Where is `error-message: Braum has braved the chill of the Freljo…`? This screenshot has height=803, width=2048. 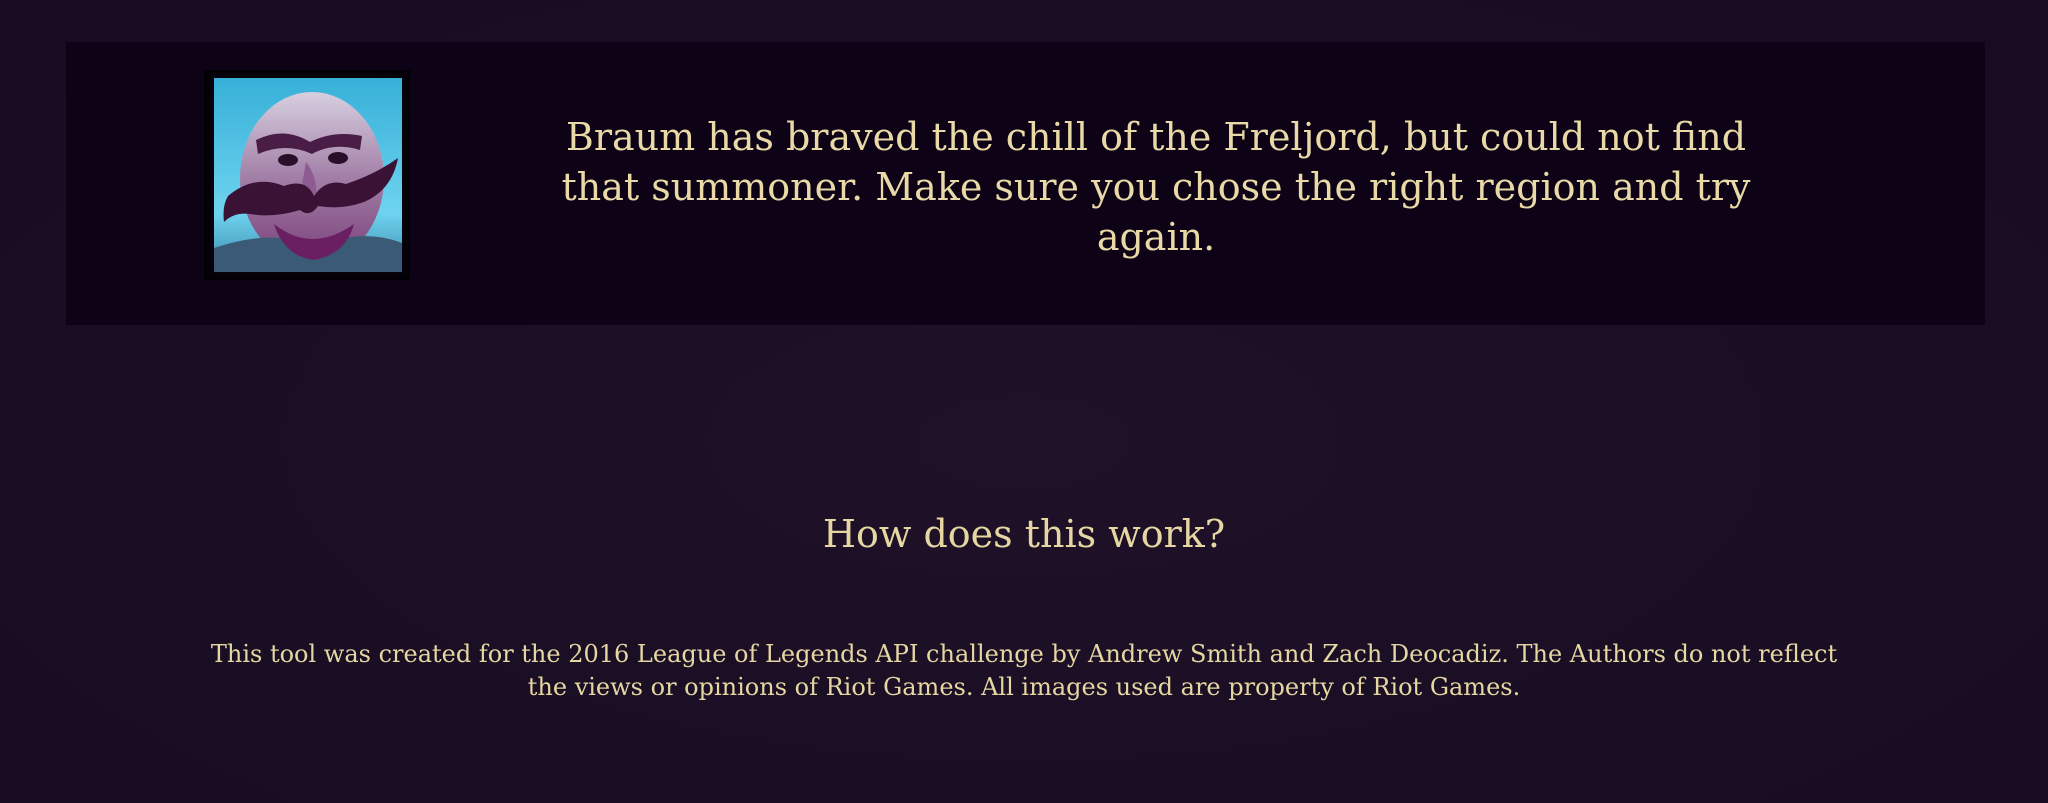
error-message: Braum has braved the chill of the Freljo… is located at coordinates (1156, 187).